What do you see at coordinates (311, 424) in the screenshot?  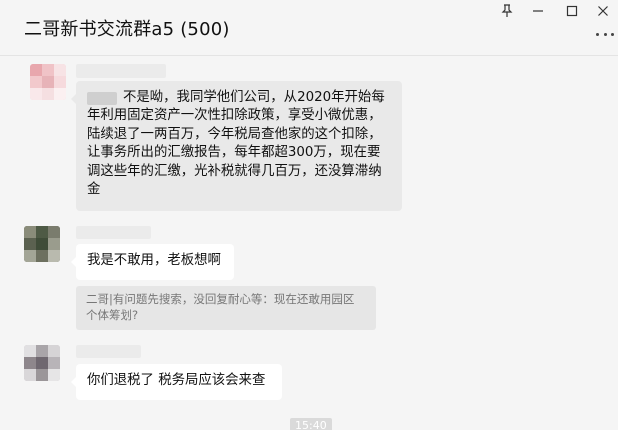 I see `timestamp: 15:40` at bounding box center [311, 424].